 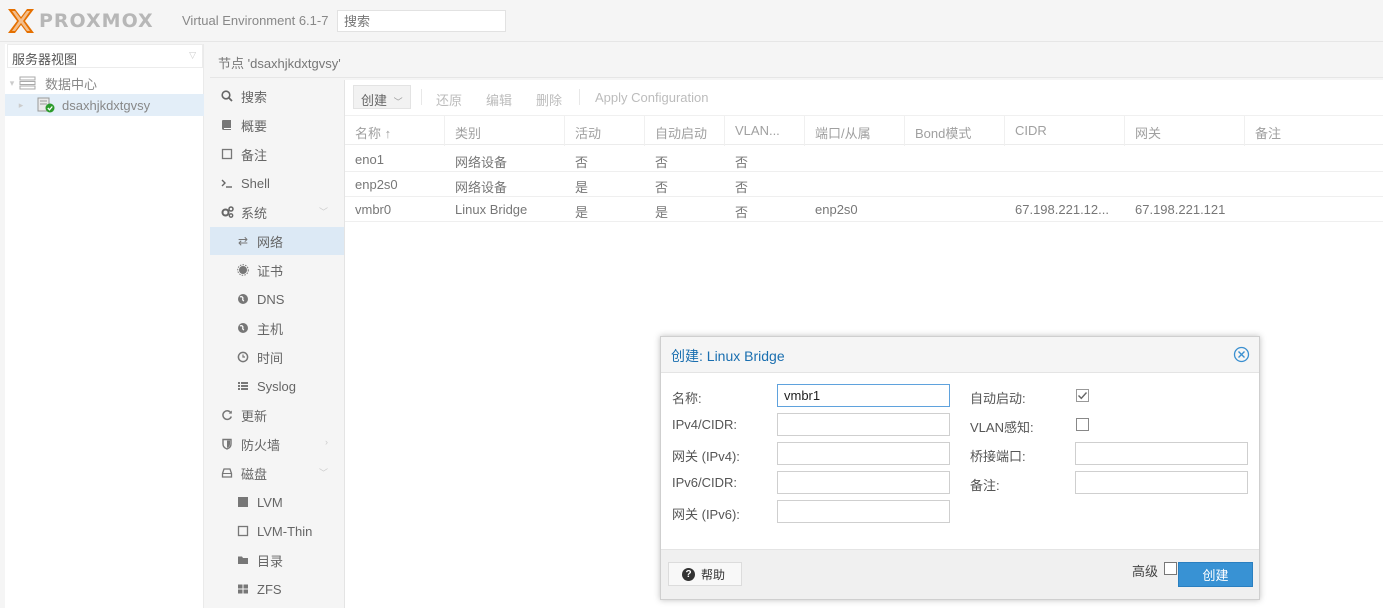 I want to click on list-icon, so click(x=243, y=386).